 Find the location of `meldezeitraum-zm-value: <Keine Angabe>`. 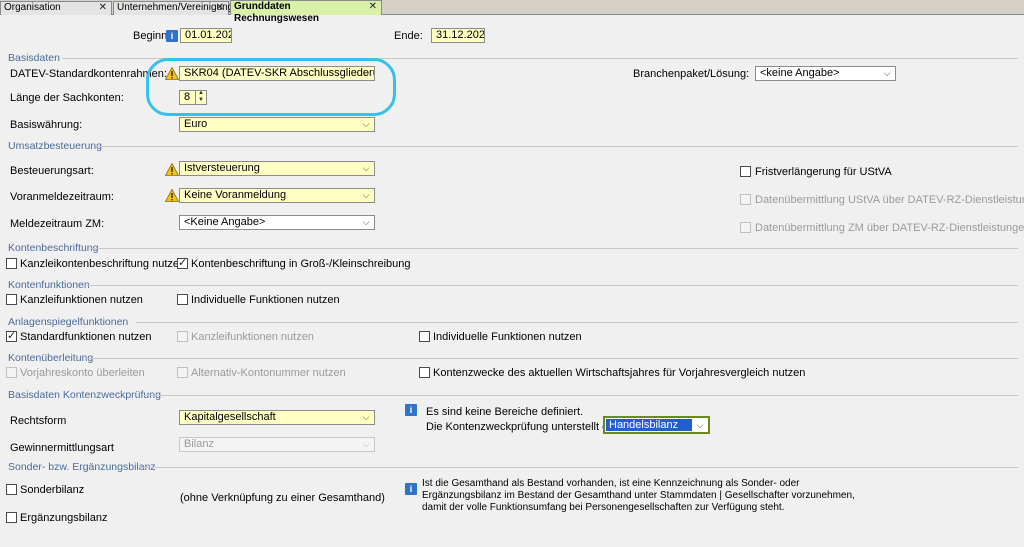

meldezeitraum-zm-value: <Keine Angabe> is located at coordinates (225, 222).